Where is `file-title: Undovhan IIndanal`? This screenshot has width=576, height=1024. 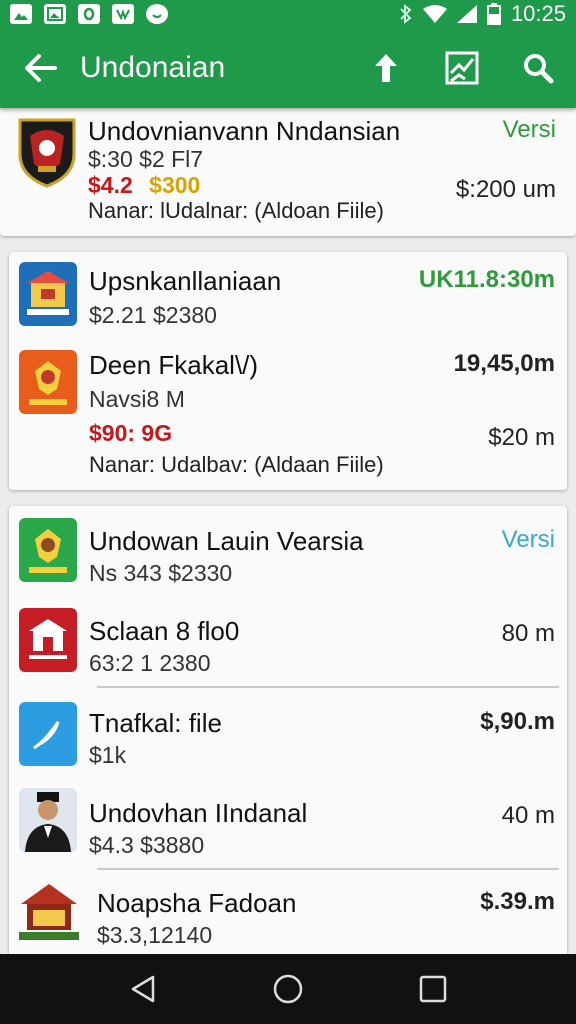
file-title: Undovhan IIndanal is located at coordinates (198, 813).